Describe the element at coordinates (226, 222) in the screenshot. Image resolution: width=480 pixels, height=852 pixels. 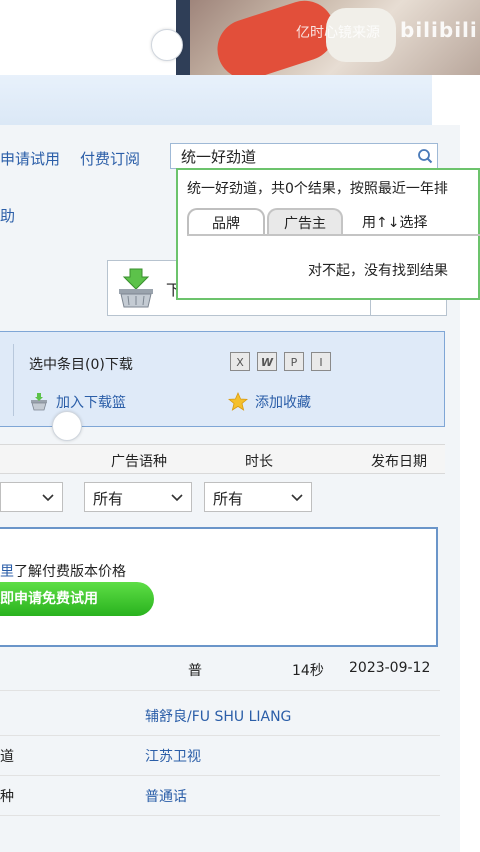
I see `tab-brand: 品牌` at that location.